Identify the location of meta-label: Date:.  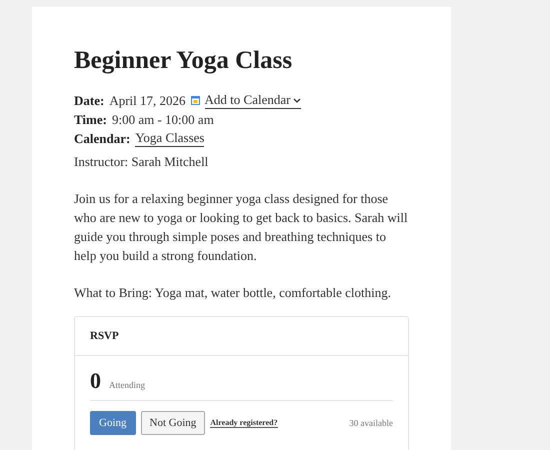
(89, 100).